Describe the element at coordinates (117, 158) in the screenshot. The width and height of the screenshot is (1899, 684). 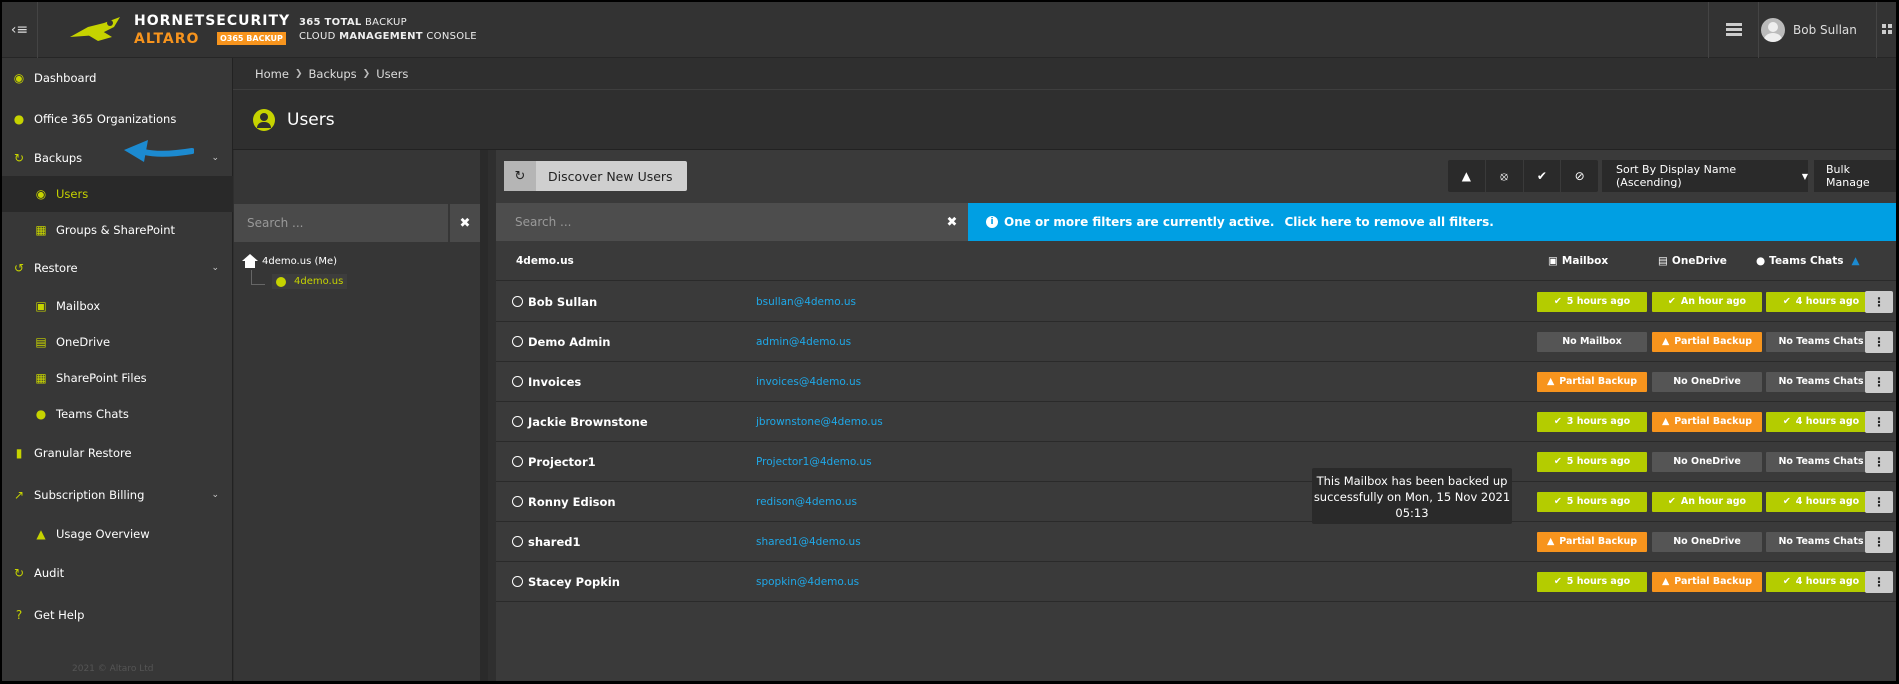
I see `sidebar-item-backups: ↻ Backups ⌄` at that location.